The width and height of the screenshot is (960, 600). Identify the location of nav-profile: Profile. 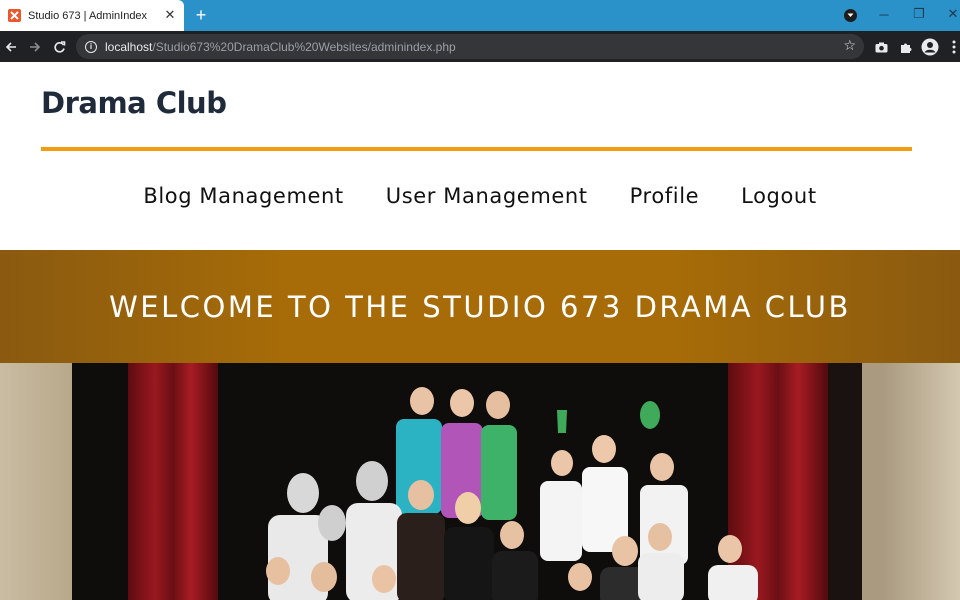
(665, 196).